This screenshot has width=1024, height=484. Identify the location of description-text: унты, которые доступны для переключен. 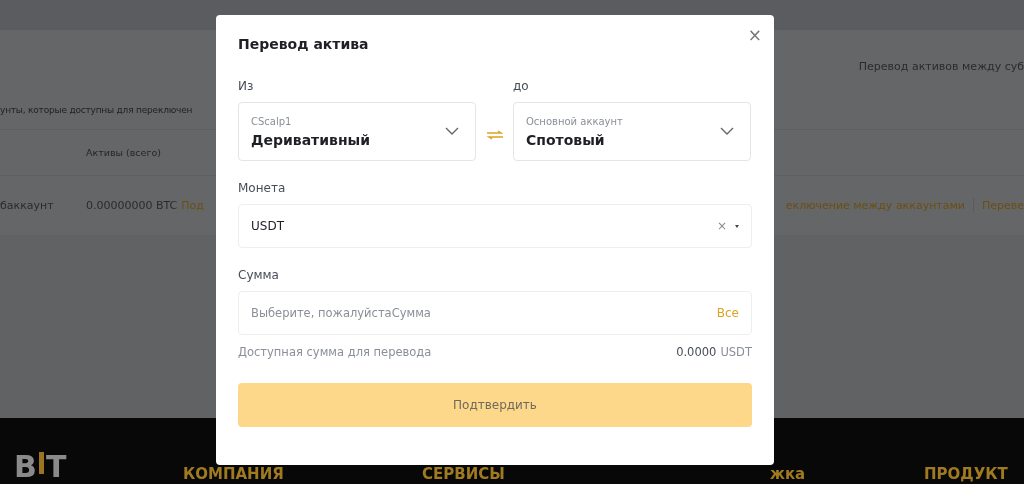
(96, 110).